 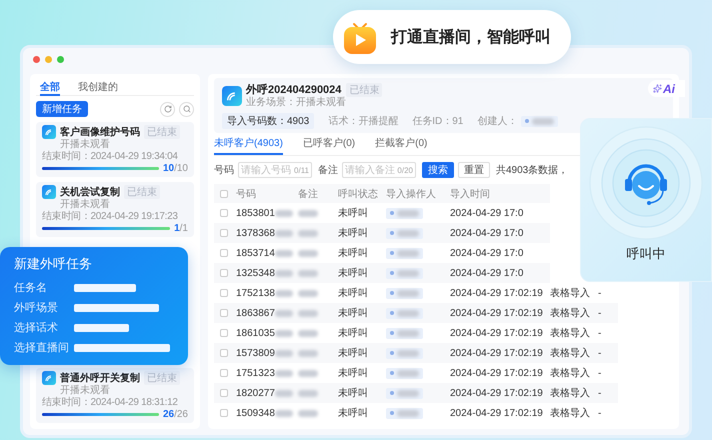 What do you see at coordinates (574, 393) in the screenshot?
I see `table-cell: 表格导入` at bounding box center [574, 393].